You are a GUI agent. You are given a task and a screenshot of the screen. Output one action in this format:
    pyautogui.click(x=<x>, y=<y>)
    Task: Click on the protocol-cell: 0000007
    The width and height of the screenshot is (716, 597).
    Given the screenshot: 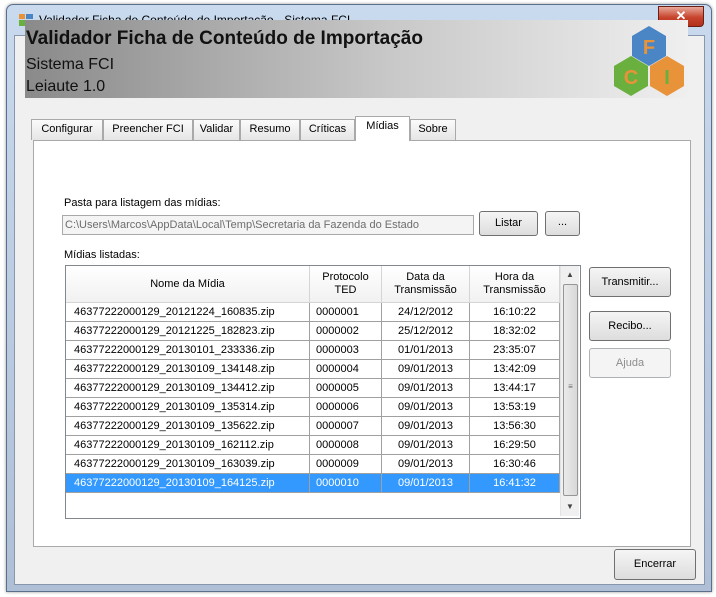 What is the action you would take?
    pyautogui.click(x=346, y=426)
    